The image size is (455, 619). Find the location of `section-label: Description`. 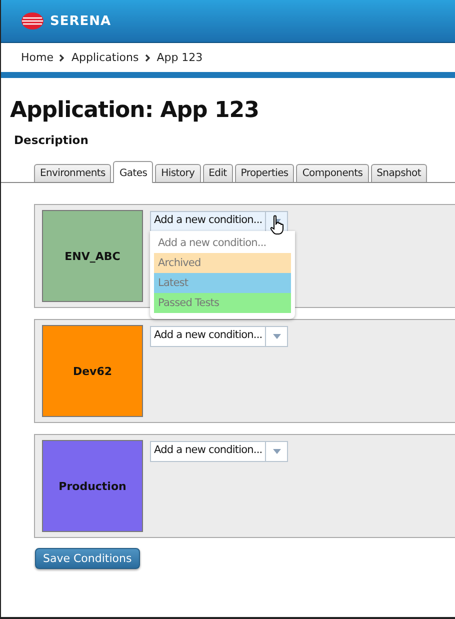

section-label: Description is located at coordinates (52, 140).